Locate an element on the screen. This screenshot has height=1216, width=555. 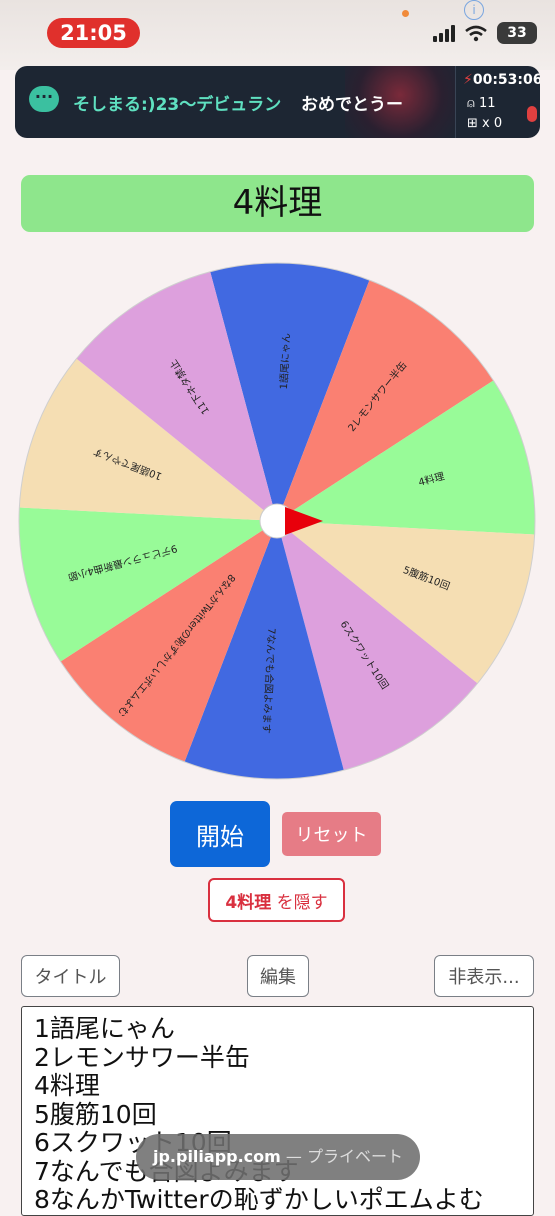
browser-url-pill: jp.piliapp.com — プライベート is located at coordinates (278, 1157).